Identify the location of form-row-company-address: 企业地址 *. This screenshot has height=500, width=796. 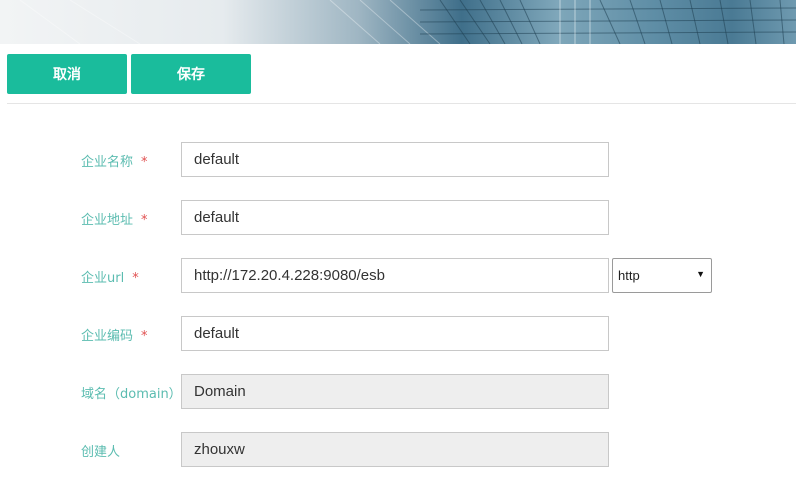
(398, 218).